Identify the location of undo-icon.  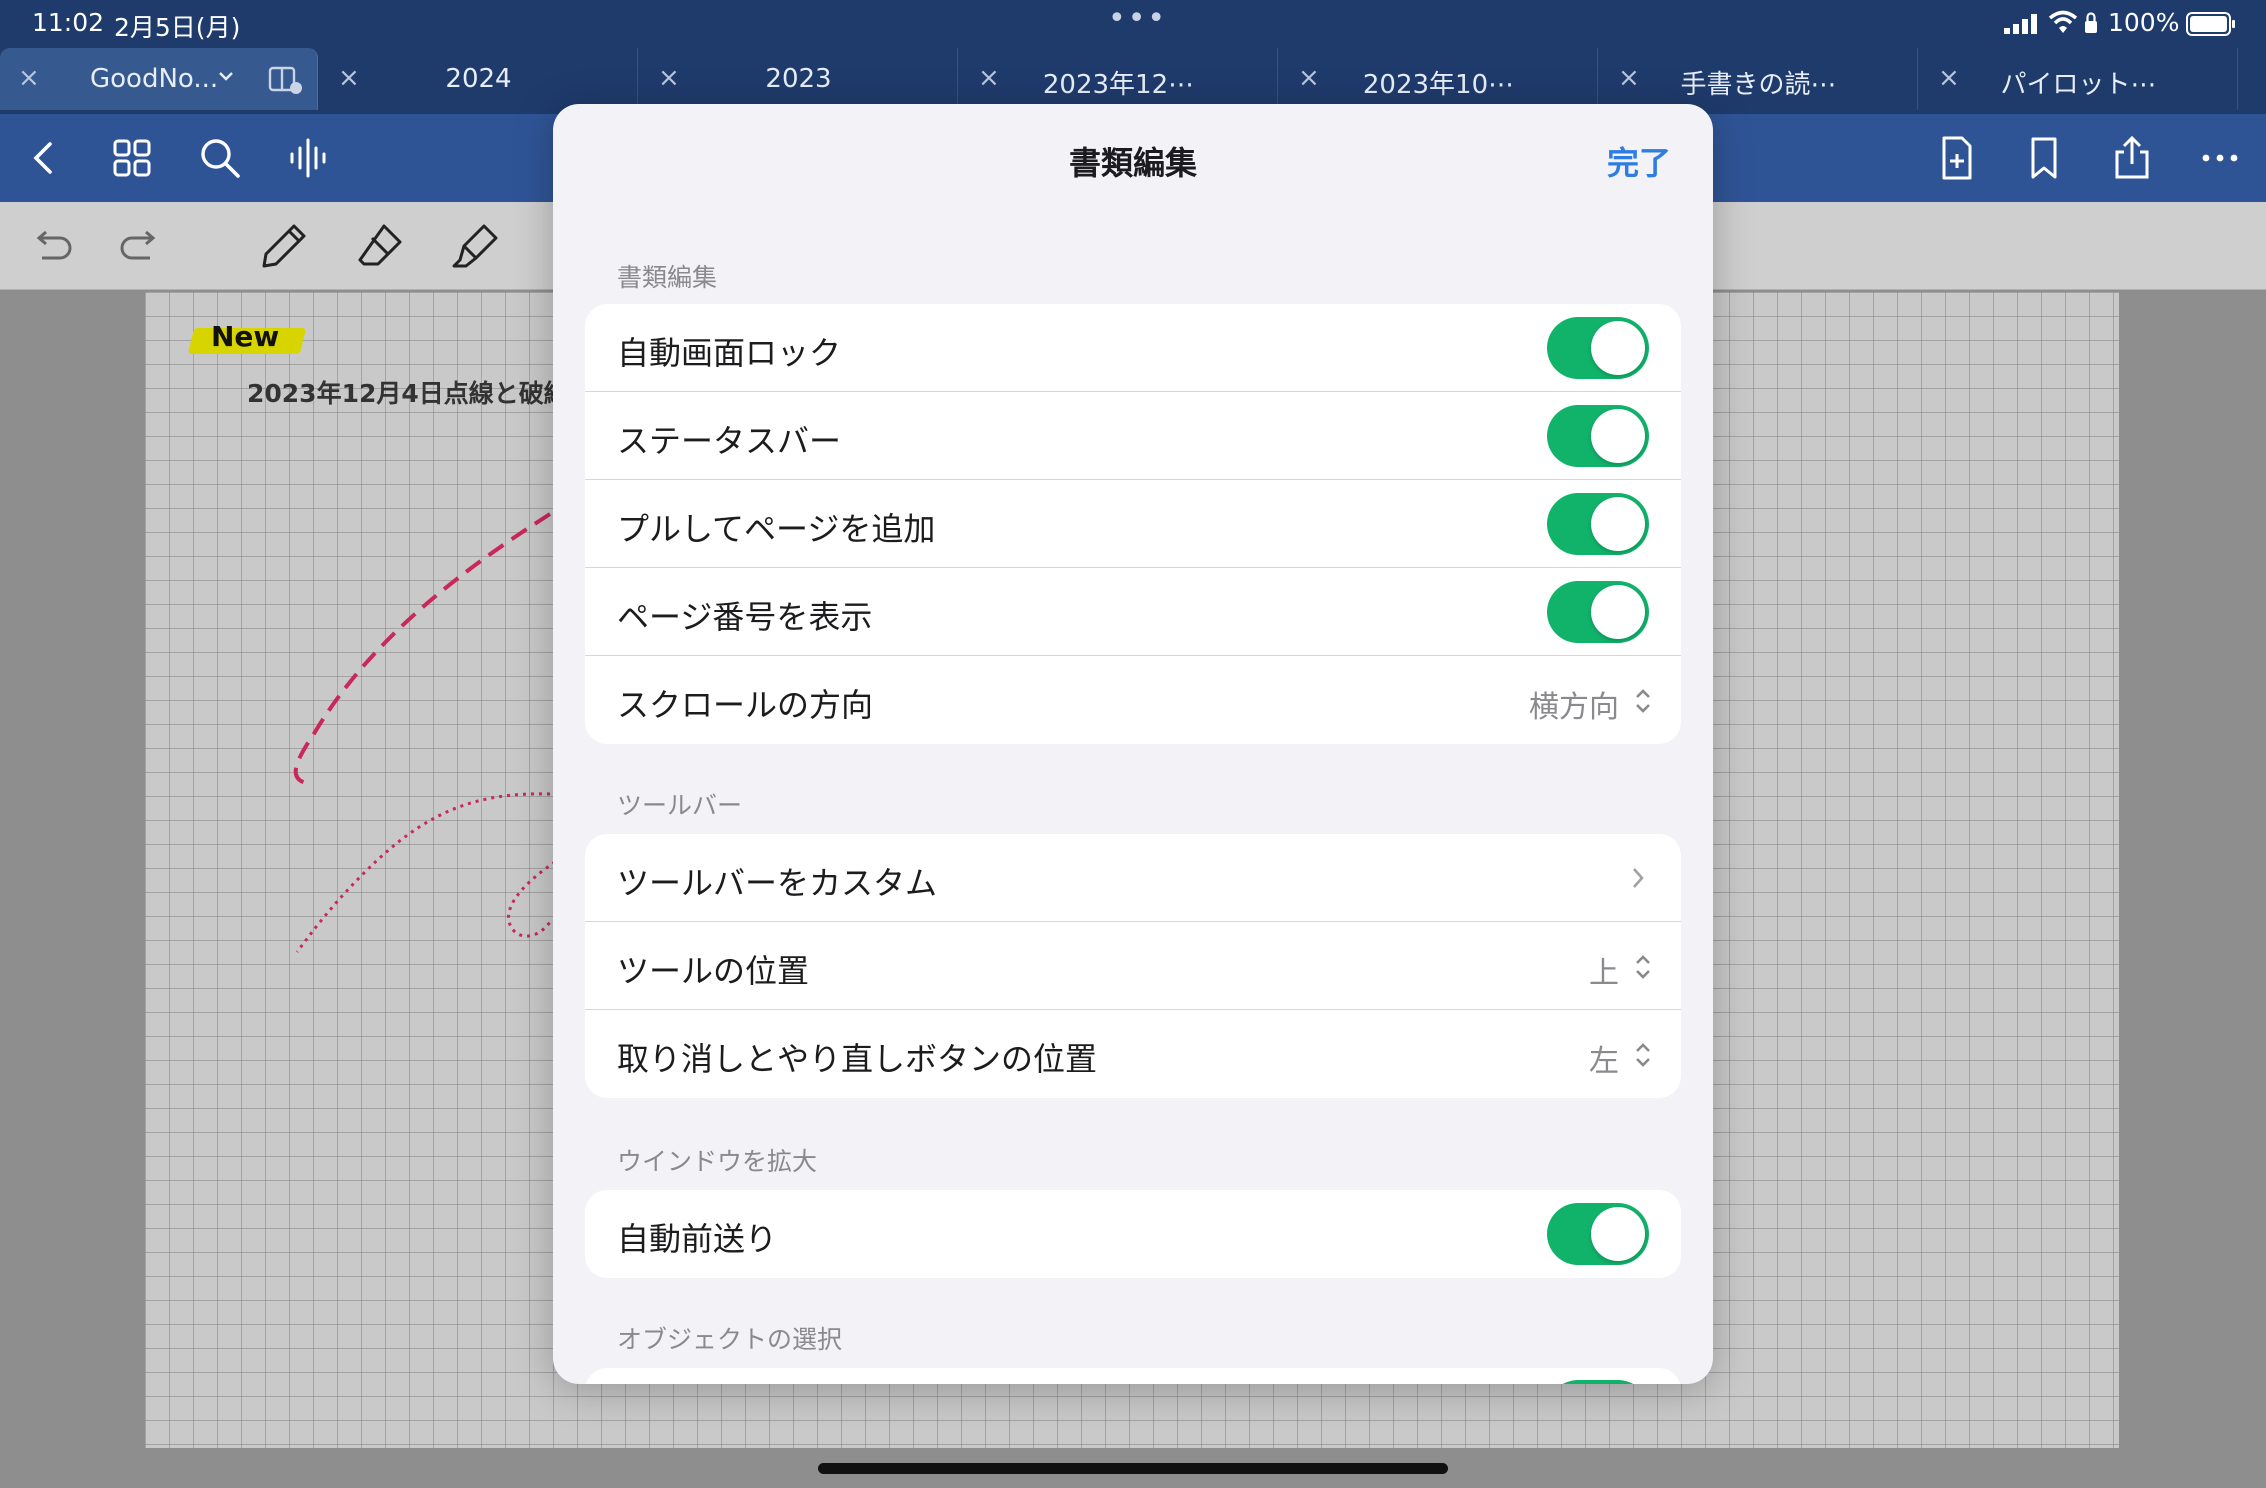
(52, 246).